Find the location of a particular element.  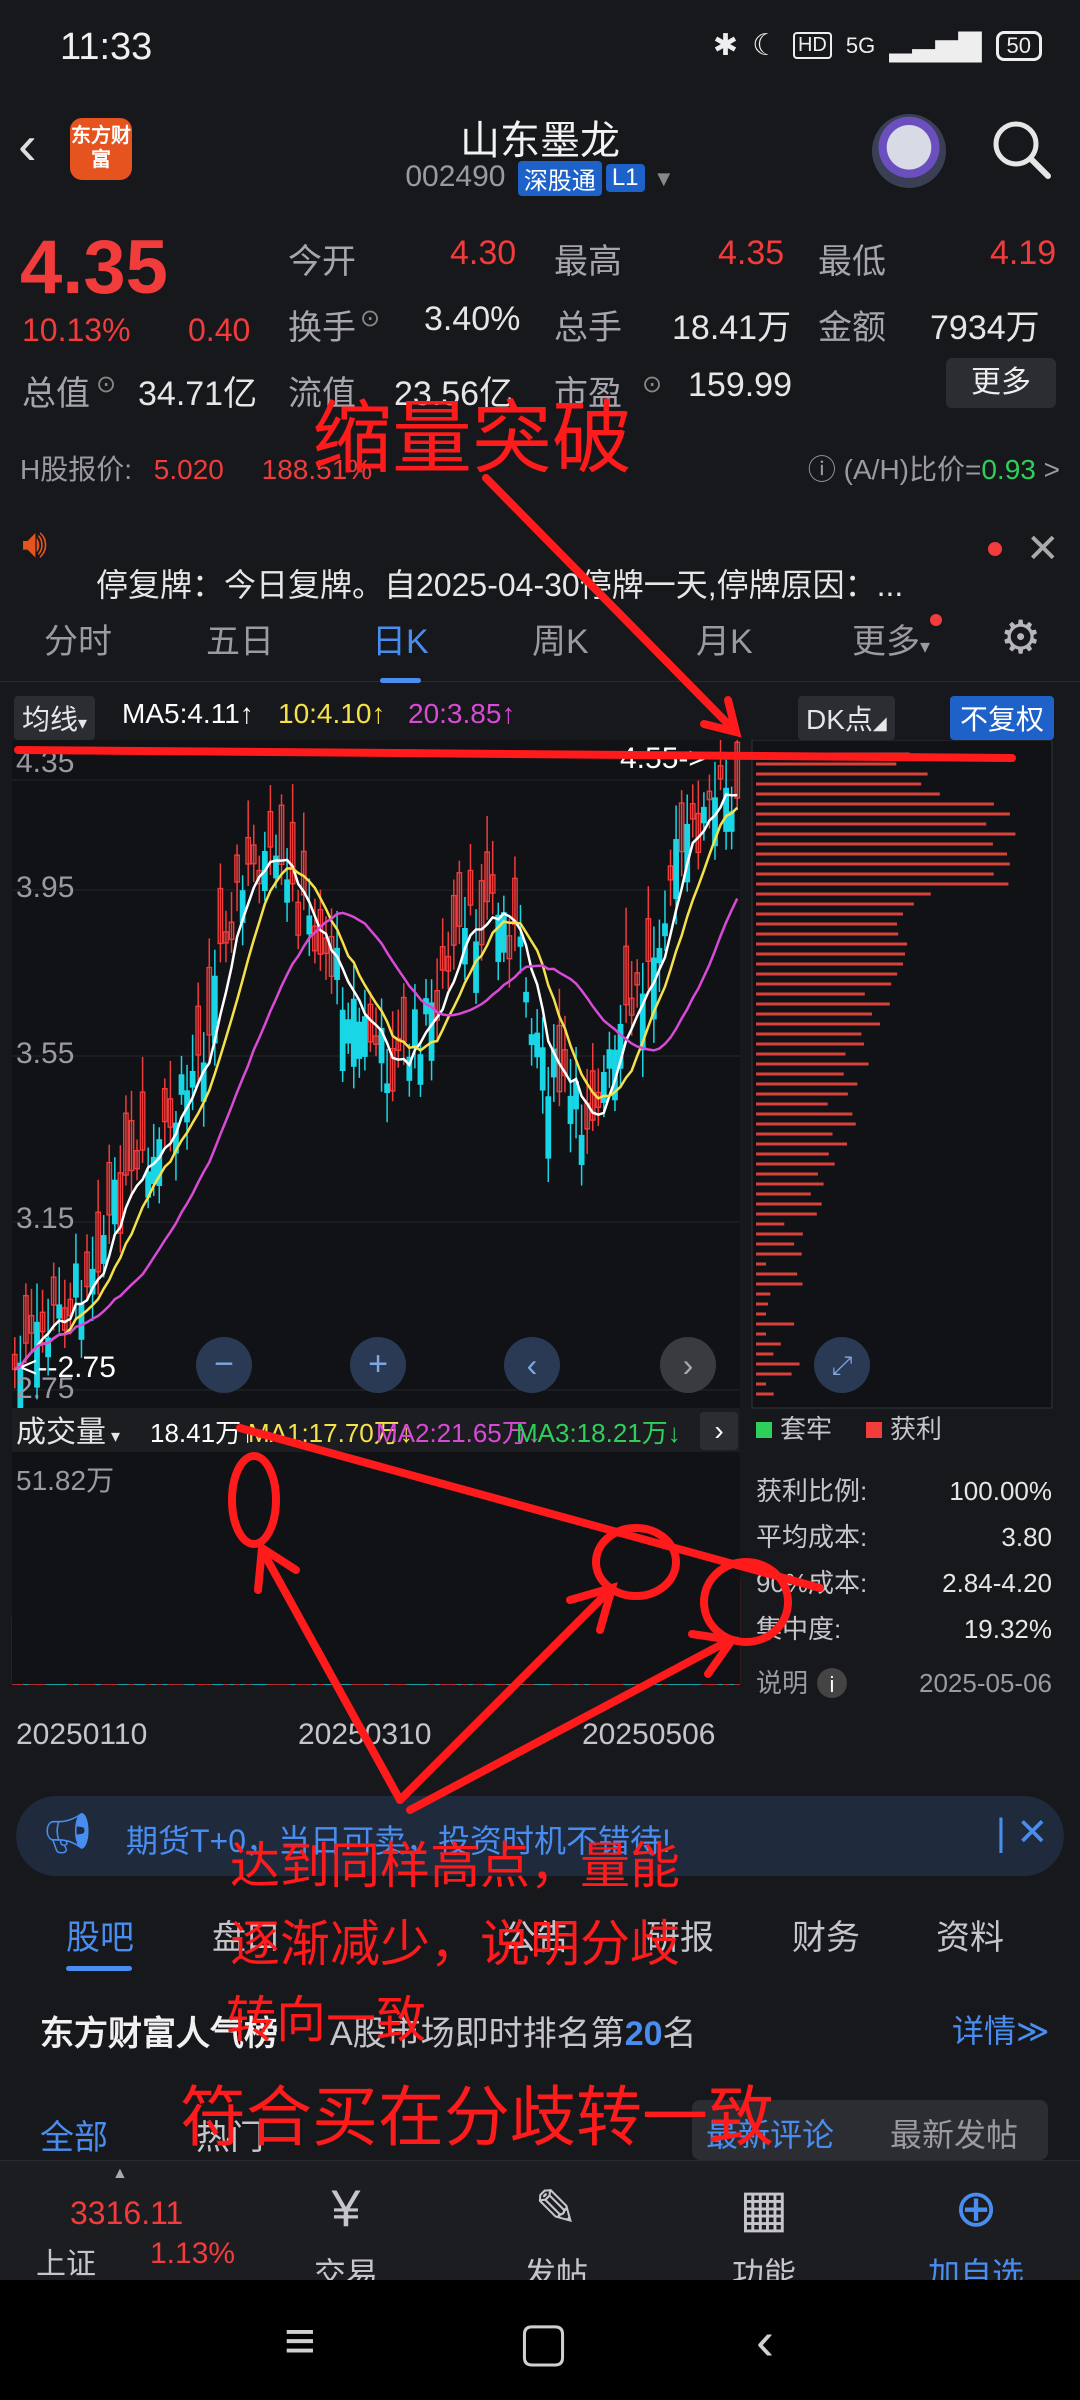

expand-icon: ⤢ is located at coordinates (842, 1365).